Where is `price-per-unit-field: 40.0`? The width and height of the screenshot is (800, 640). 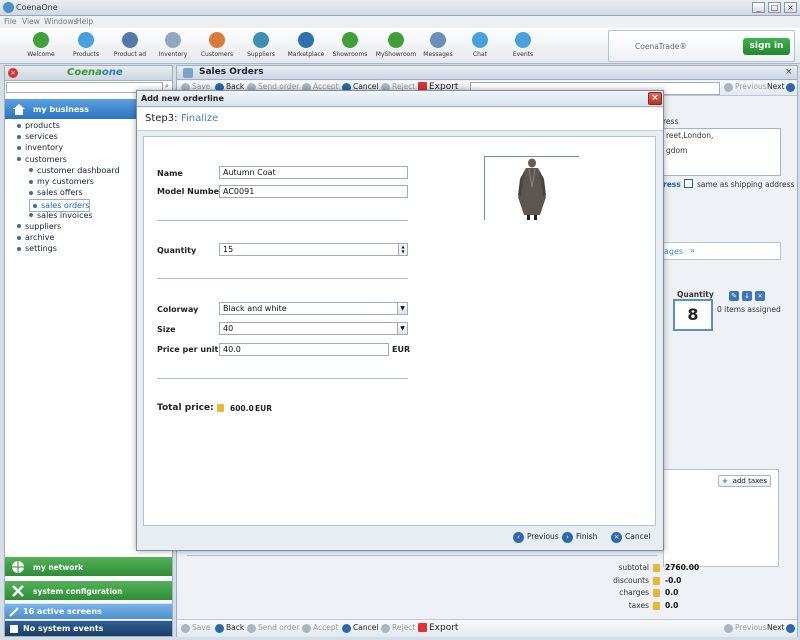 price-per-unit-field: 40.0 is located at coordinates (304, 349).